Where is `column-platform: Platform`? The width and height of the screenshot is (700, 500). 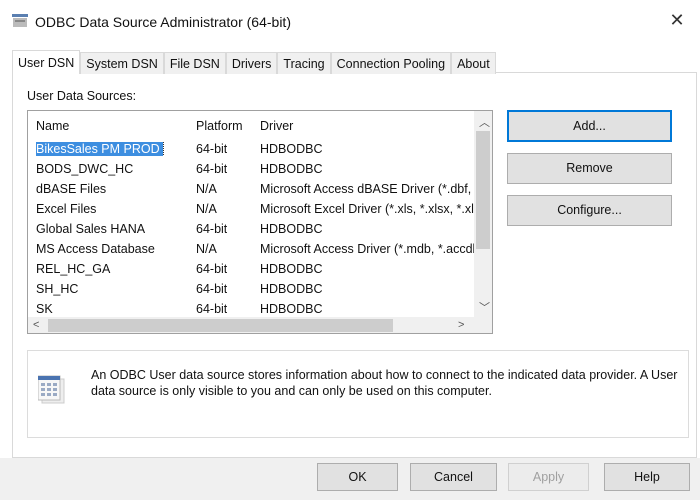
column-platform: Platform is located at coordinates (219, 126).